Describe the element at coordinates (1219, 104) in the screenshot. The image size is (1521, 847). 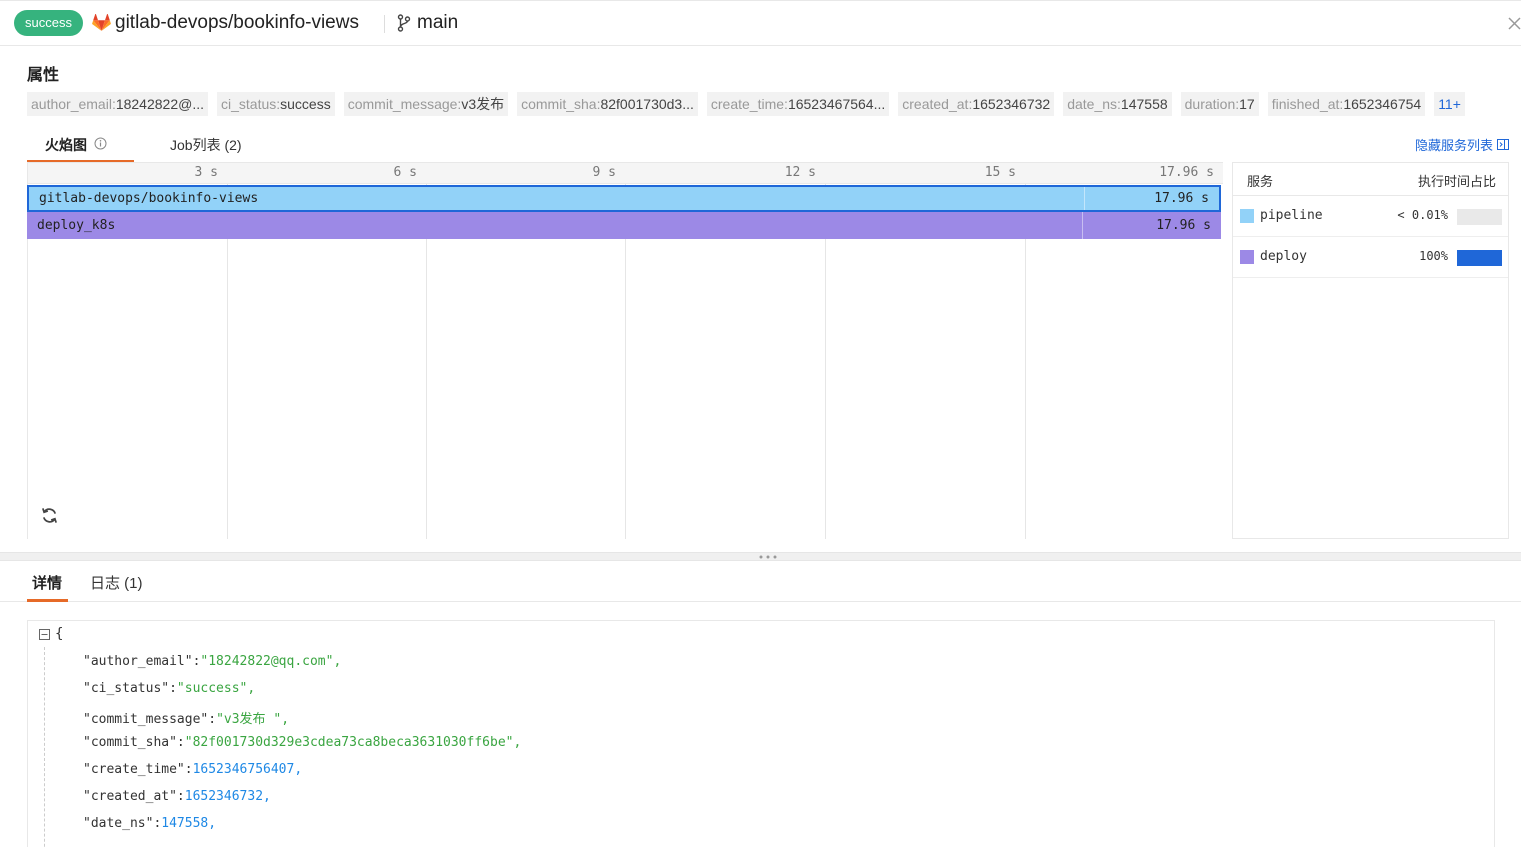
I see `property-tag: duration:17` at that location.